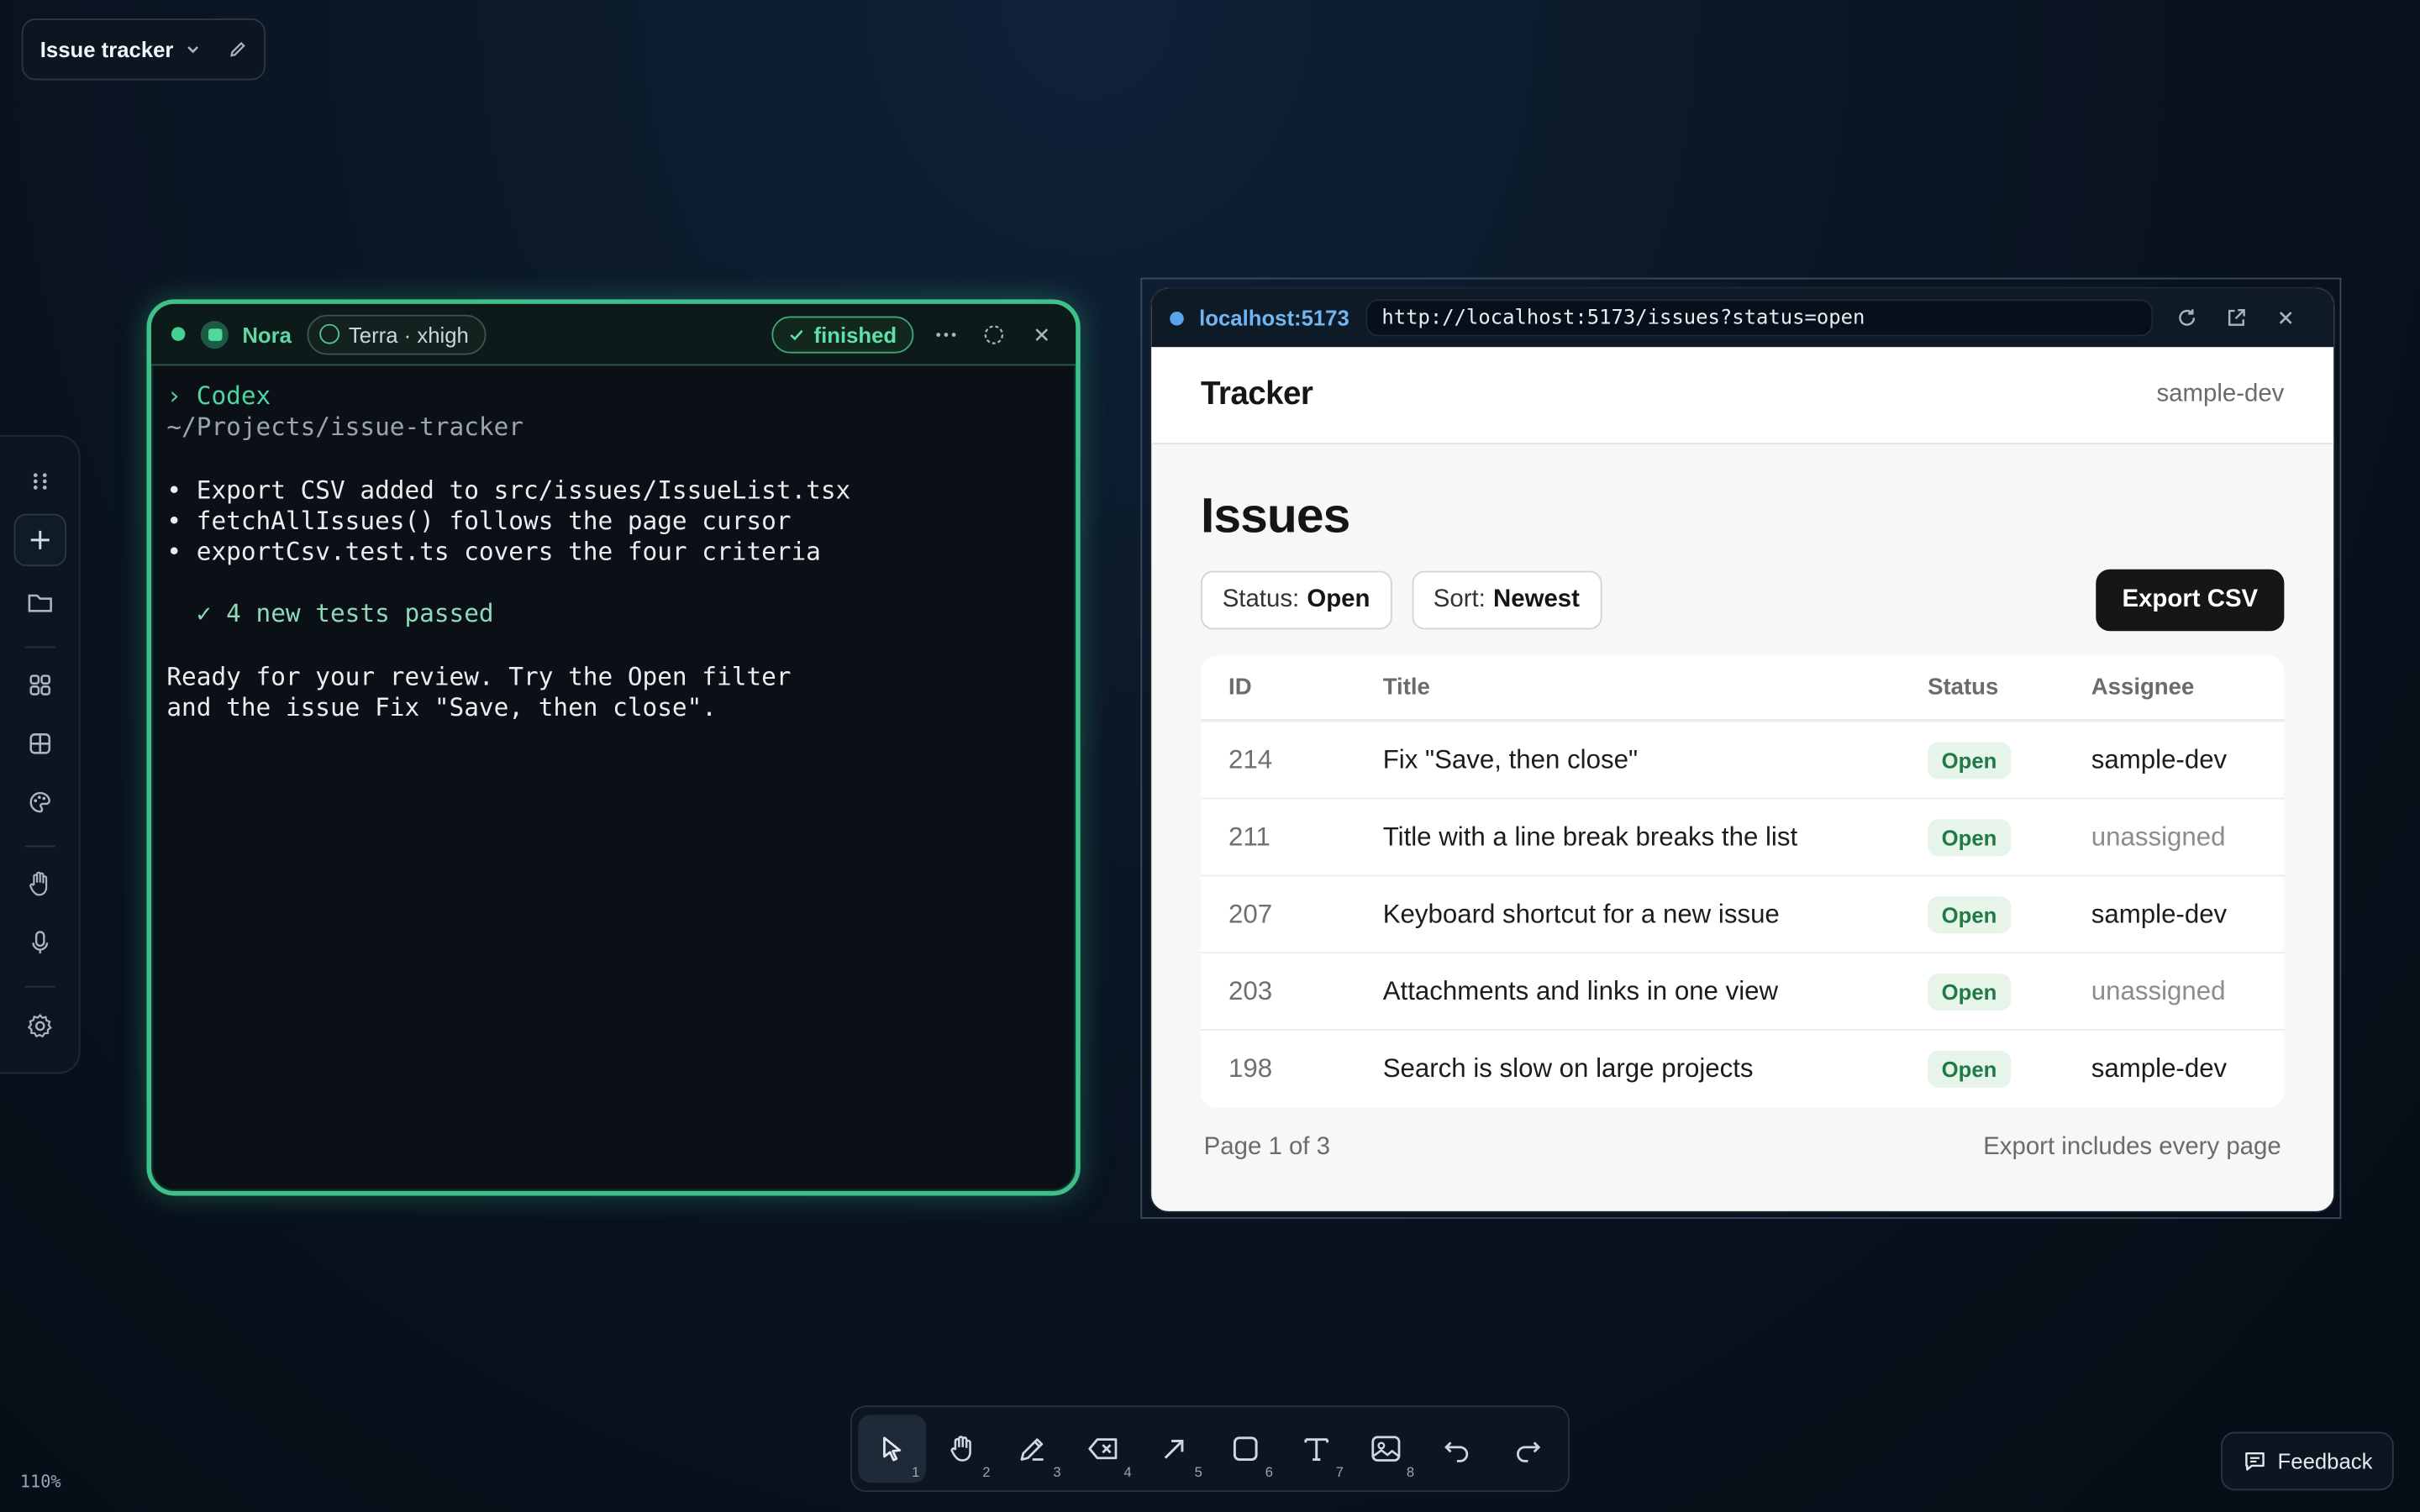  What do you see at coordinates (1210, 1449) in the screenshot?
I see `canvas-toolbar: 1 2 3 4 5 6 7 8` at bounding box center [1210, 1449].